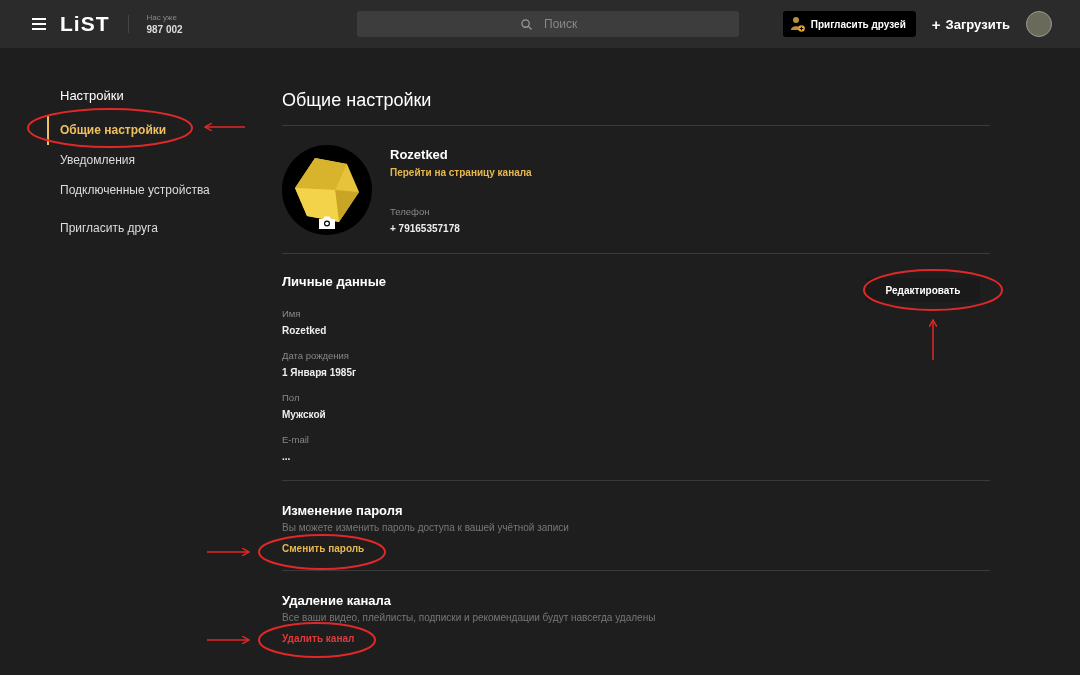 The height and width of the screenshot is (675, 1080). Describe the element at coordinates (164, 29) in the screenshot. I see `counter-value: 987 002` at that location.